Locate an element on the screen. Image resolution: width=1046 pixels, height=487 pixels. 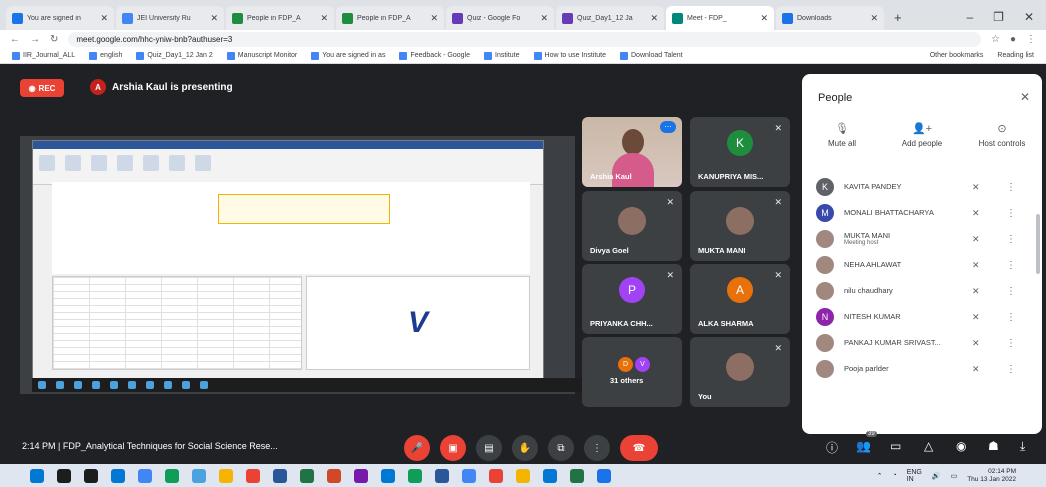
bookmark-item: Manuscript Monitor is located at coordinates (261, 55).